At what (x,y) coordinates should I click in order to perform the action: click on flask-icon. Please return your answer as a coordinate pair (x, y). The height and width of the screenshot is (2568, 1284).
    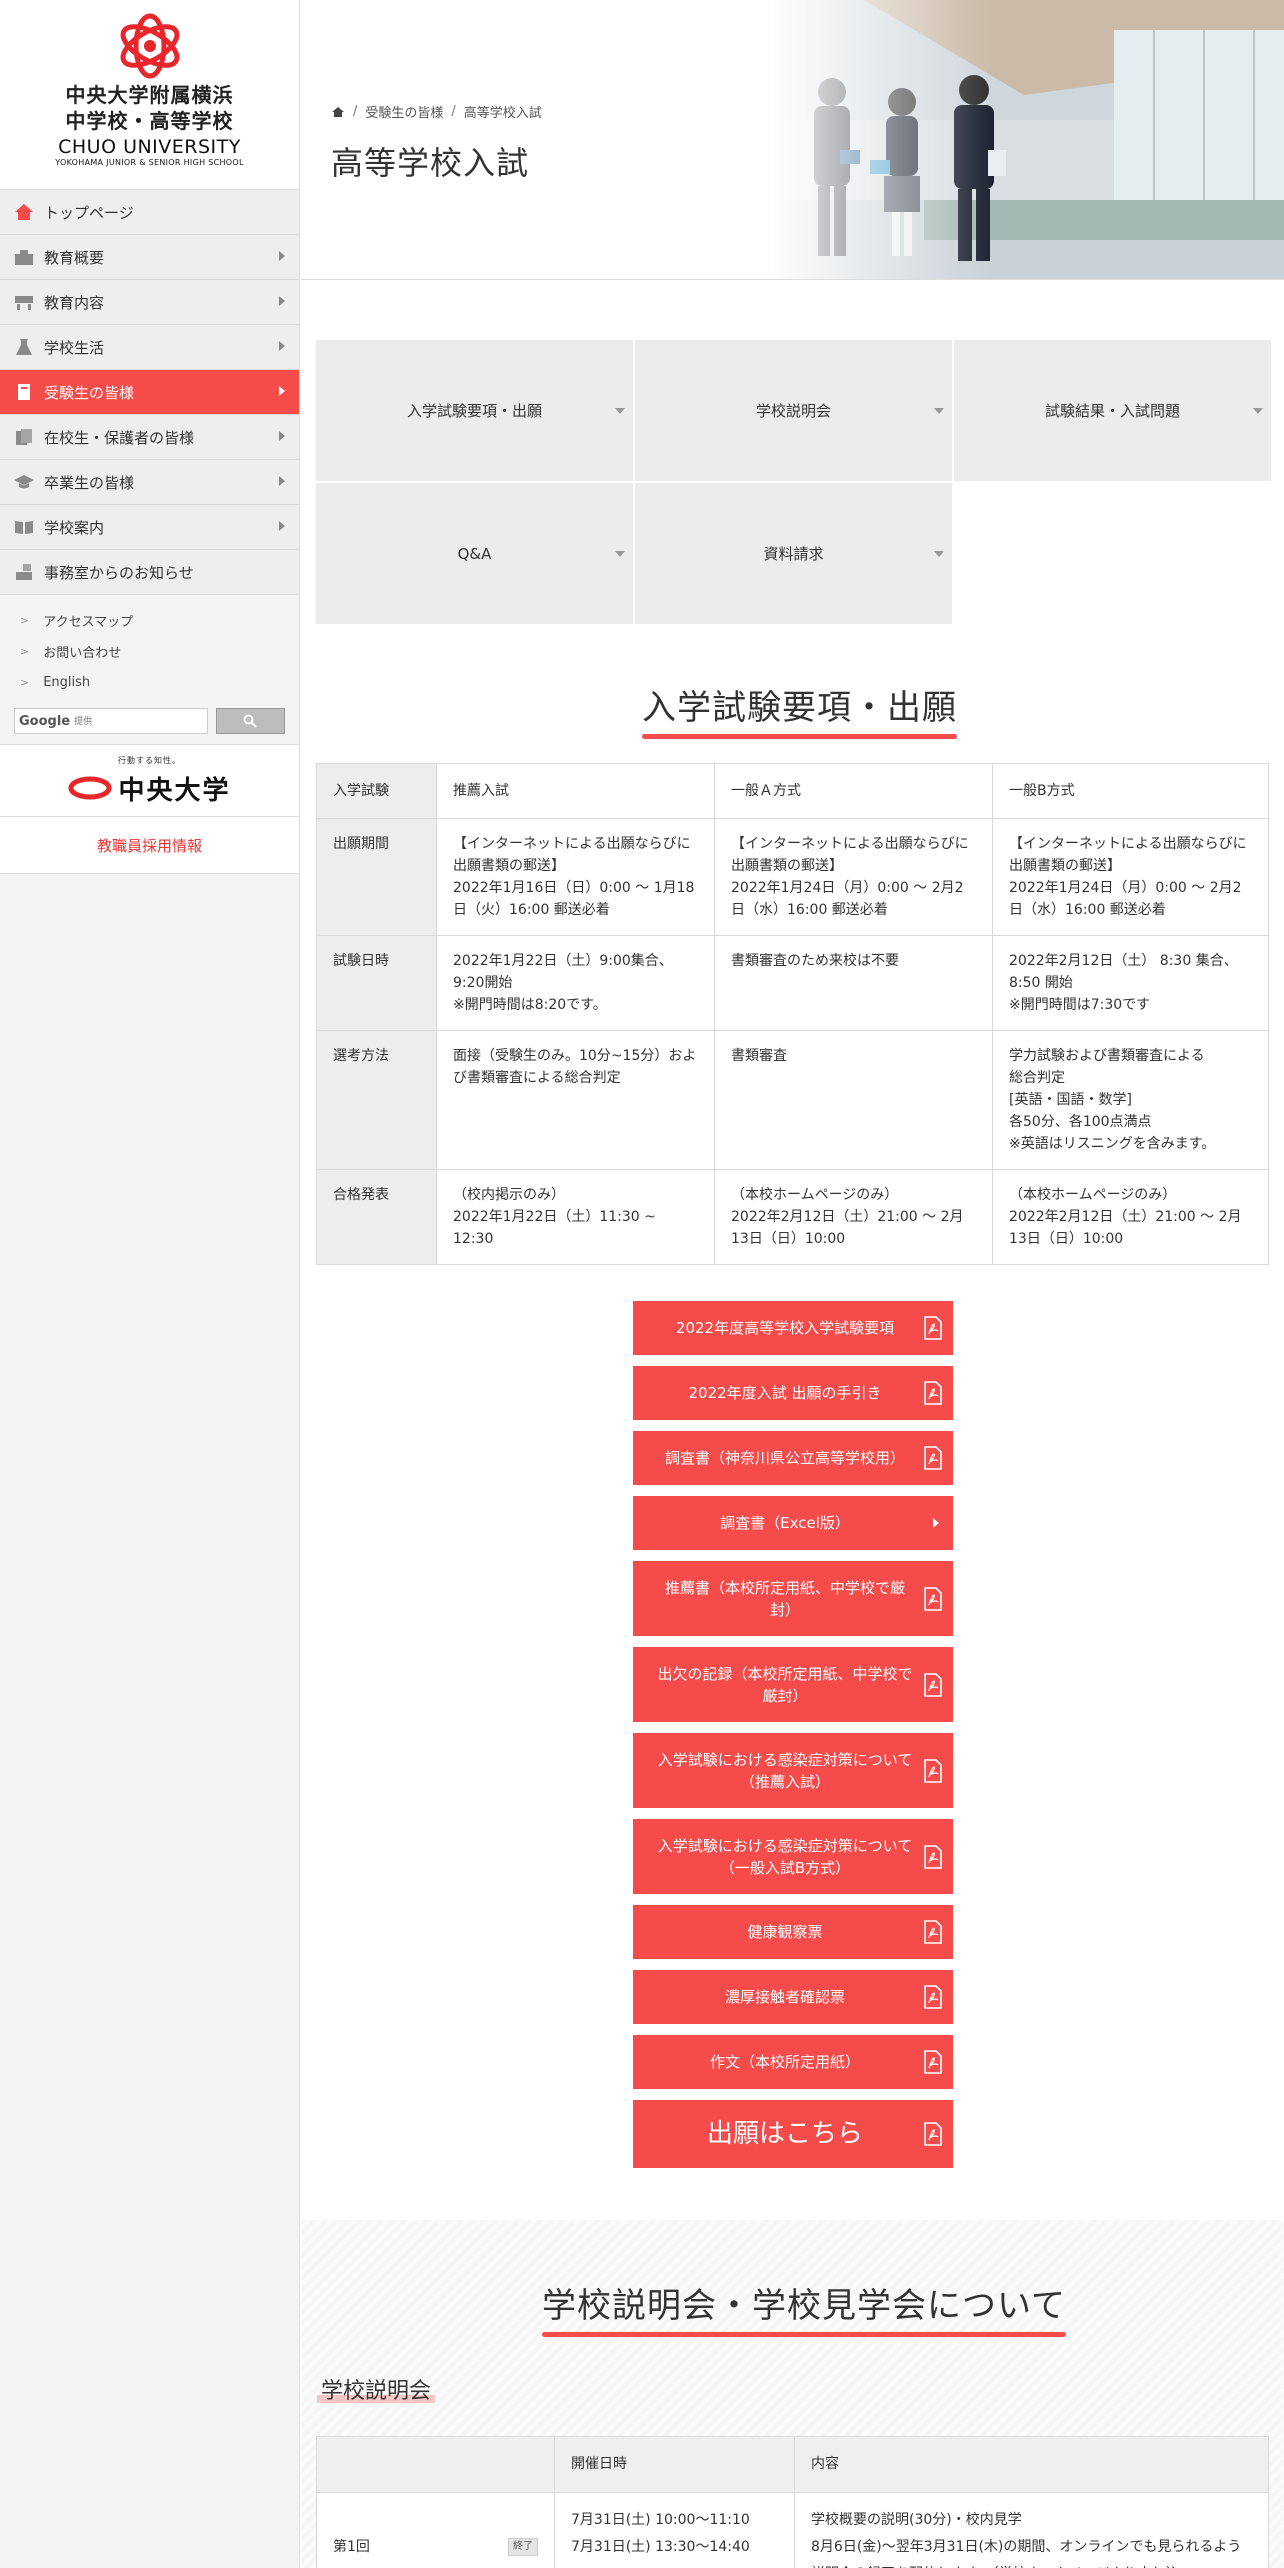
    Looking at the image, I should click on (24, 347).